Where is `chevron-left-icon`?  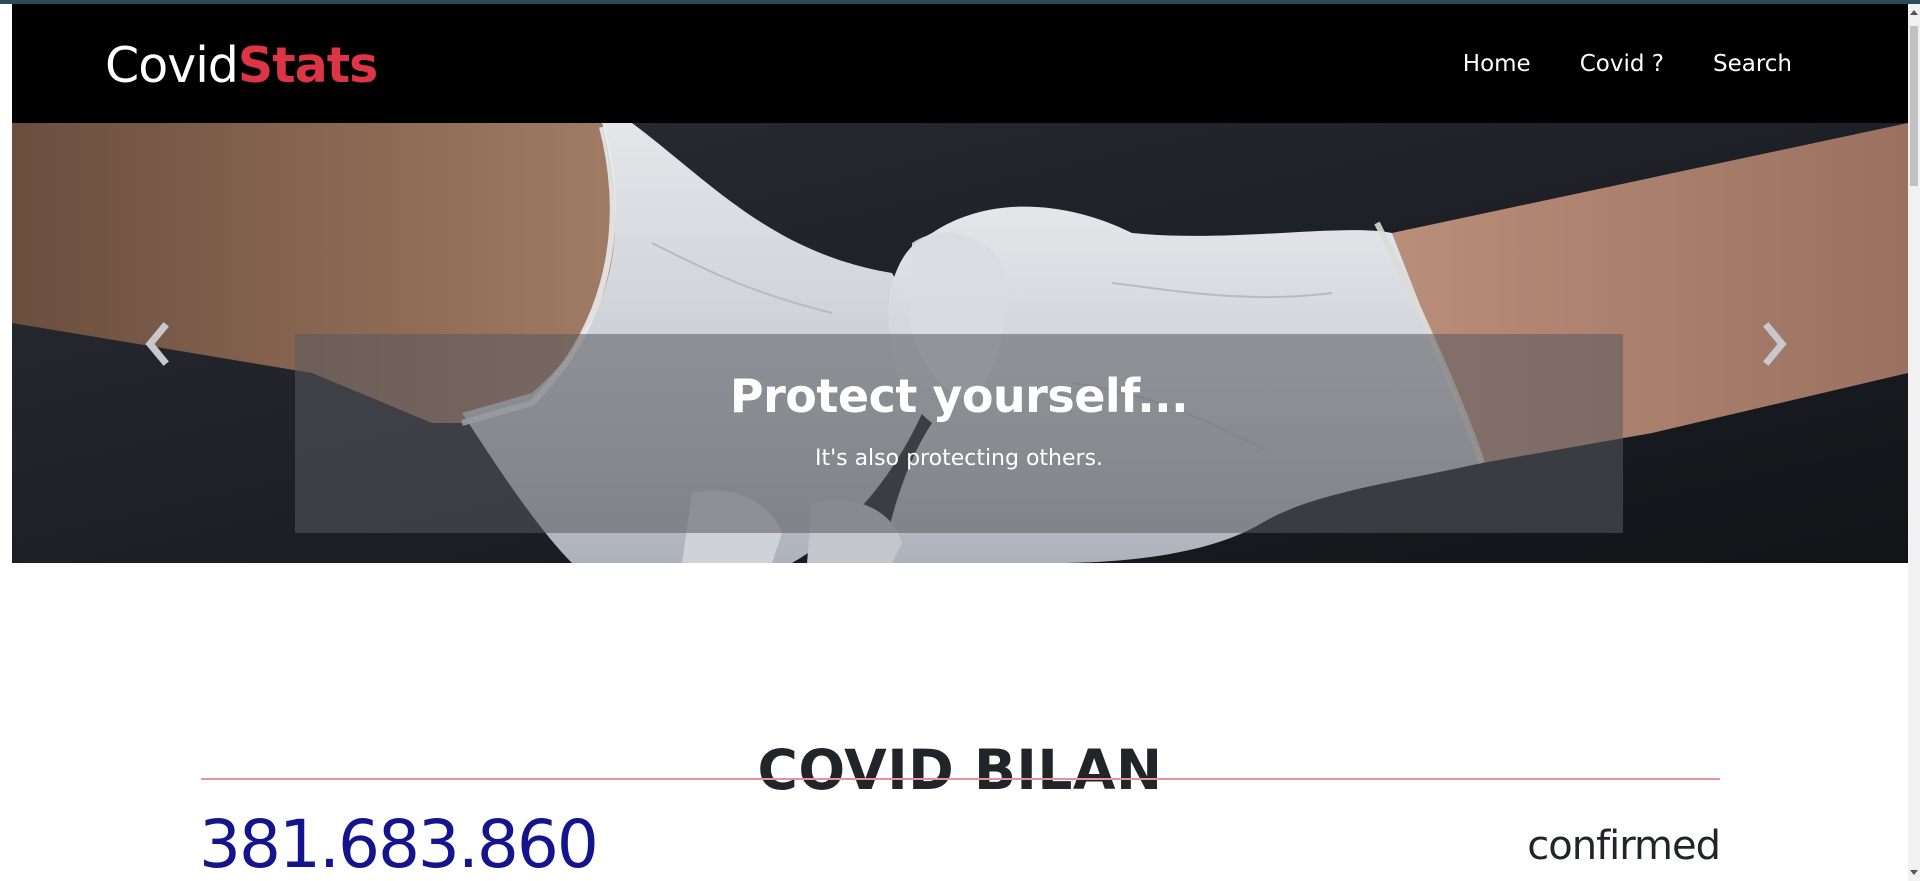 chevron-left-icon is located at coordinates (157, 344).